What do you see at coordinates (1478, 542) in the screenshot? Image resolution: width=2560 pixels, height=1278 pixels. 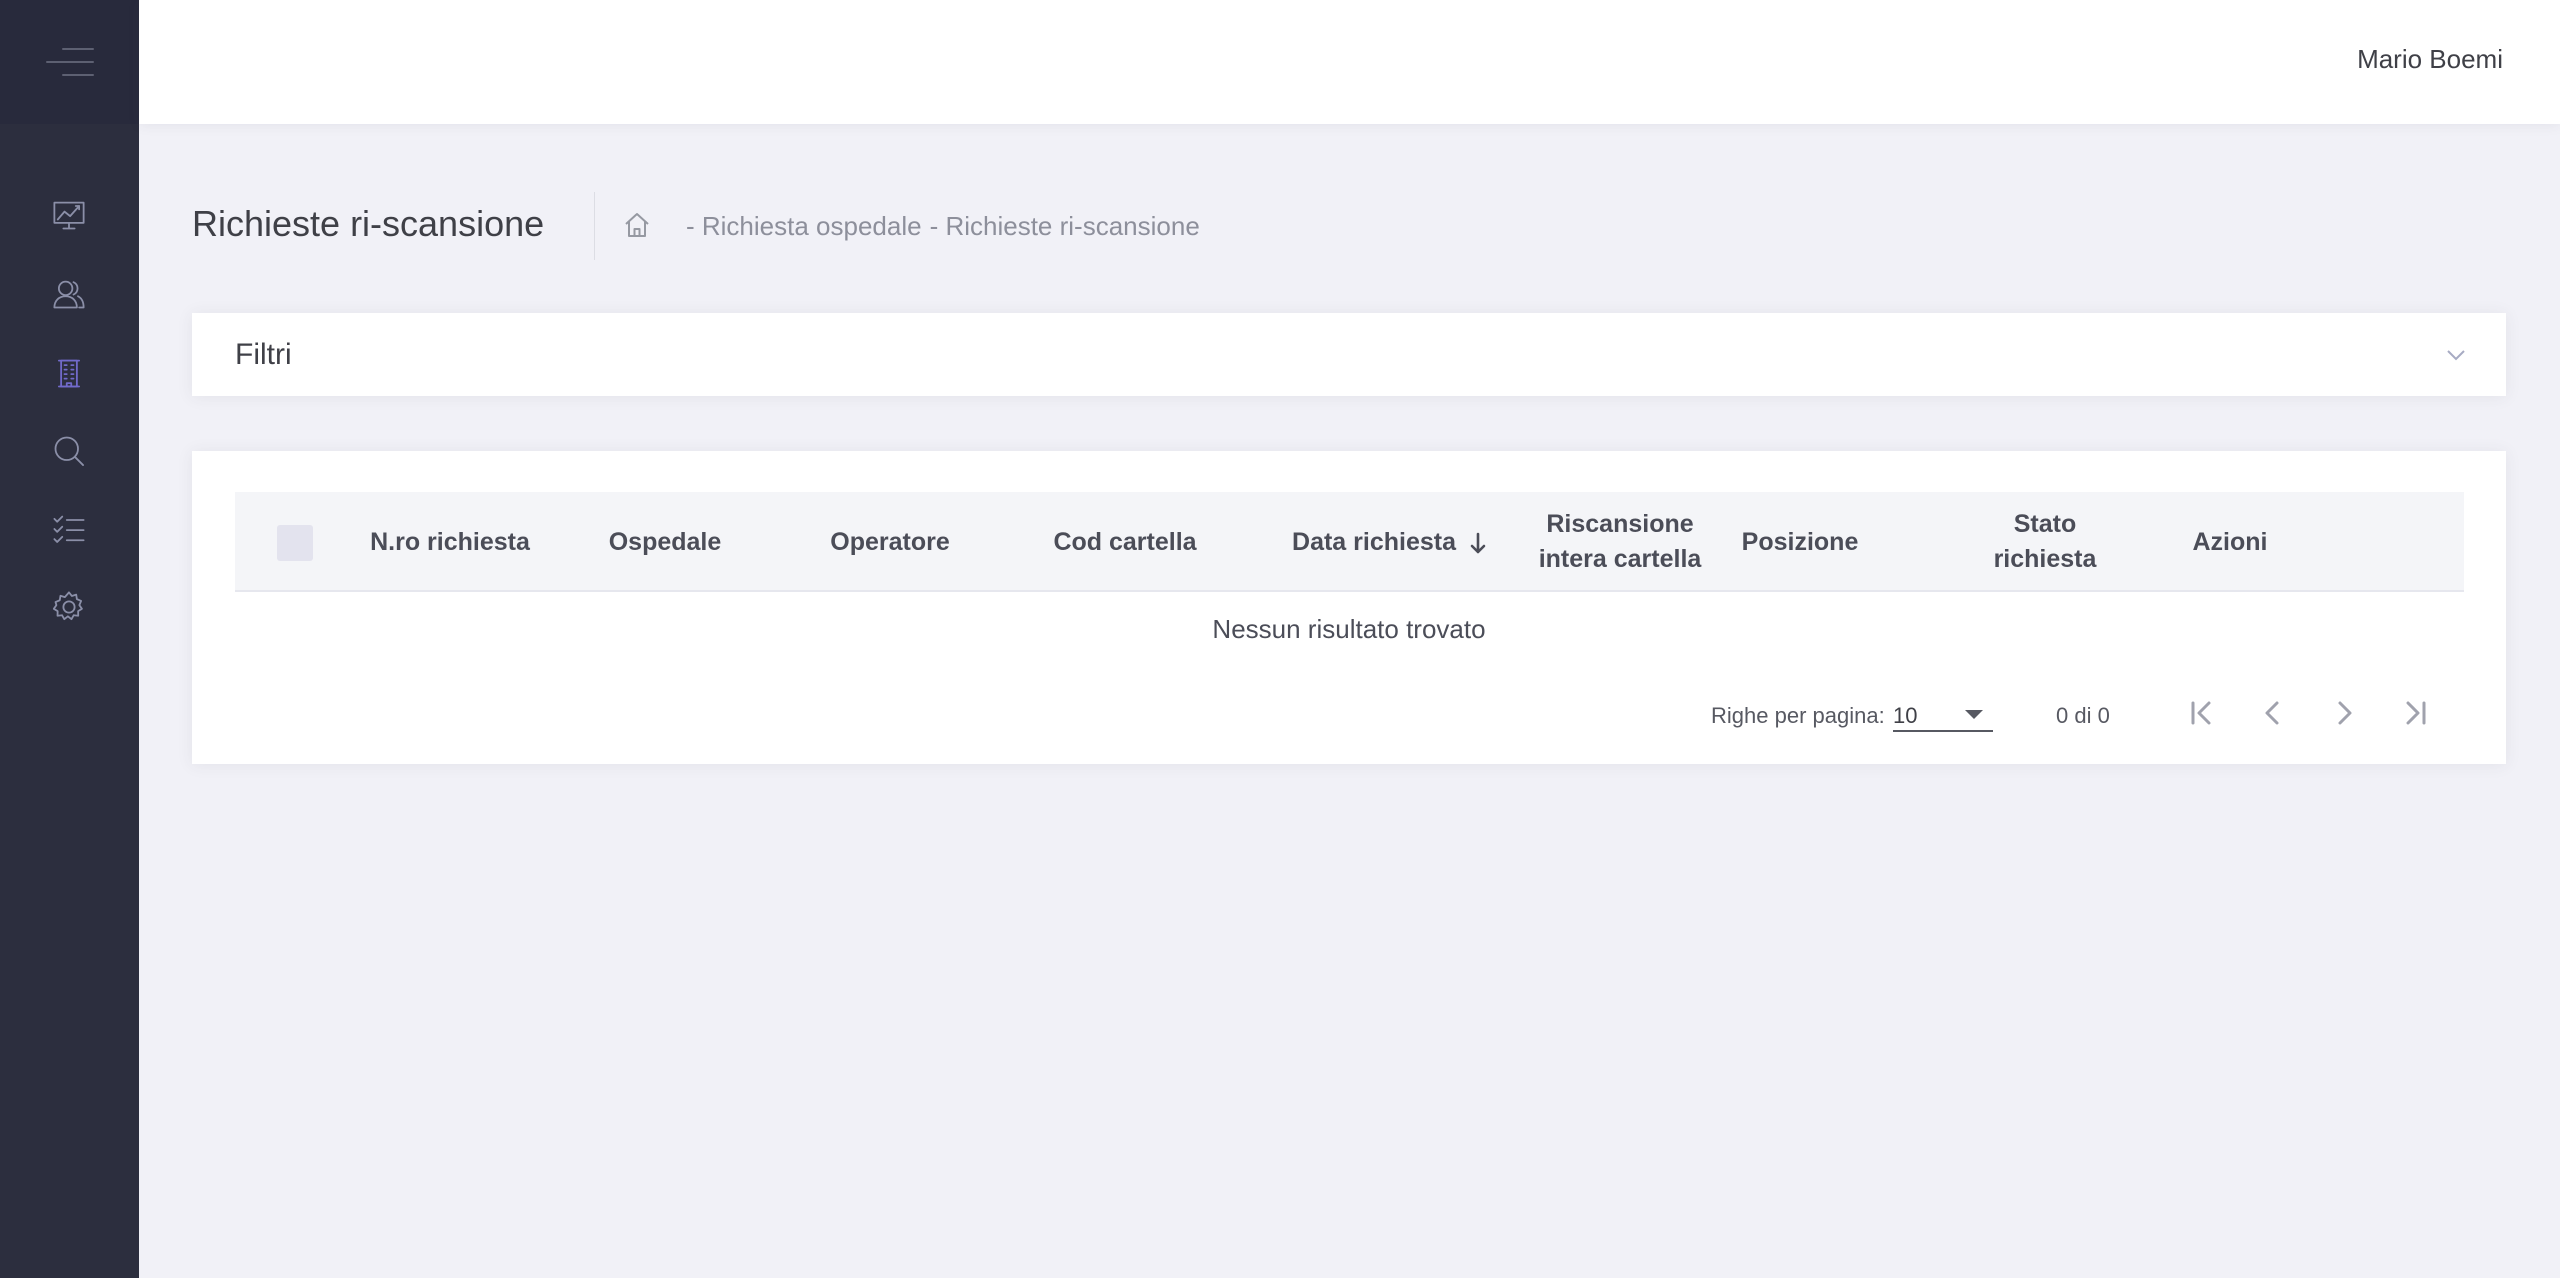 I see `sort-descending-icon` at bounding box center [1478, 542].